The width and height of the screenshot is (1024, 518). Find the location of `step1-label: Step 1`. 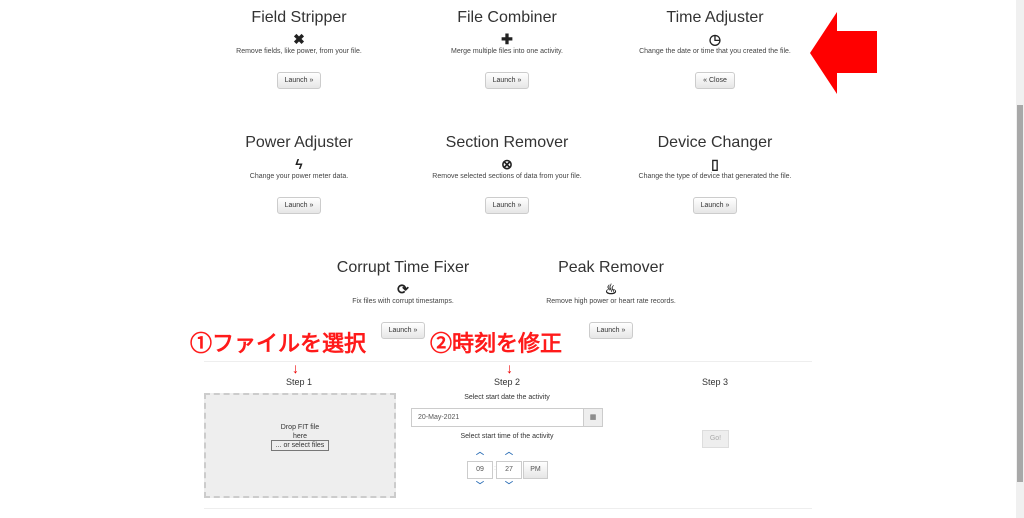

step1-label: Step 1 is located at coordinates (299, 382).